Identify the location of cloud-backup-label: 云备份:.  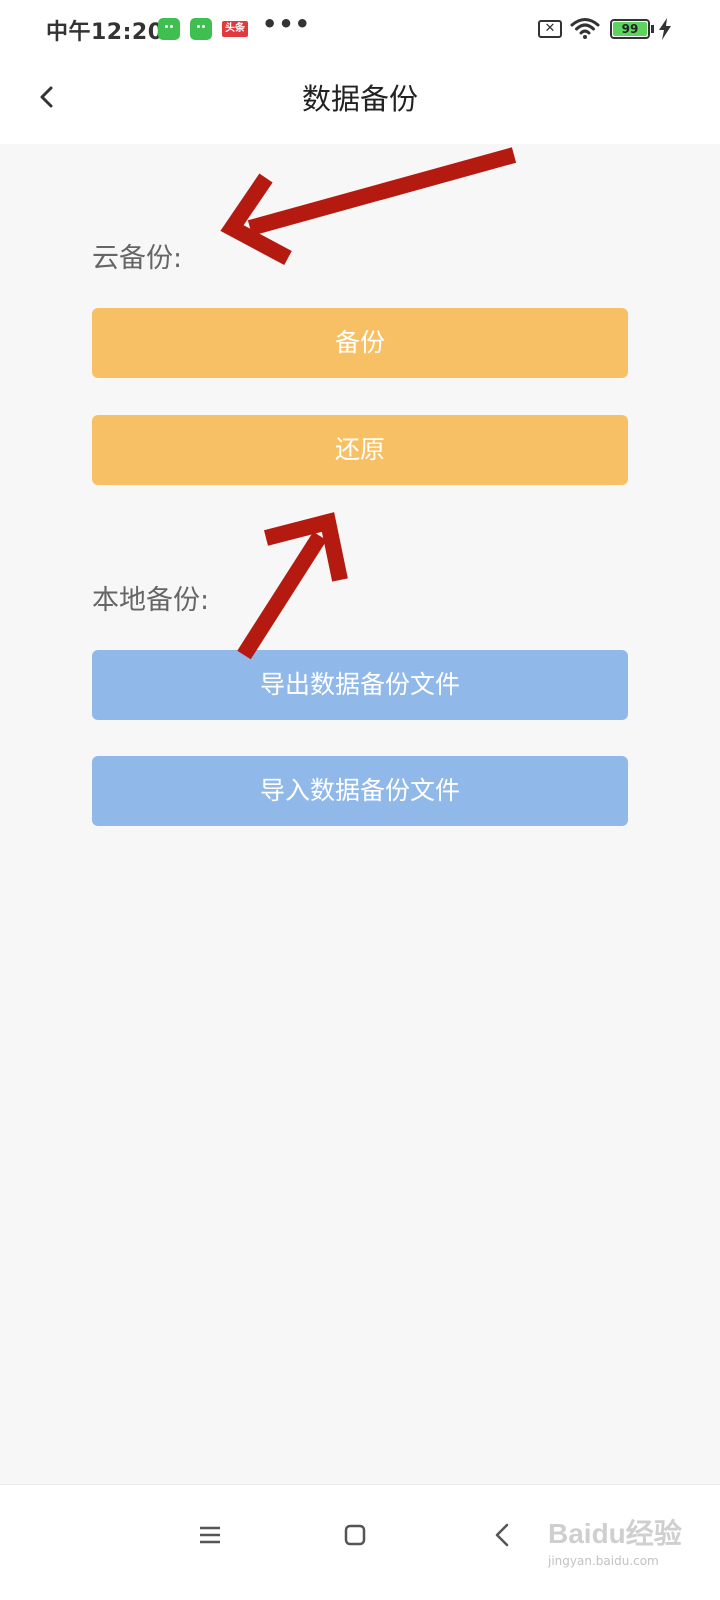
(137, 258).